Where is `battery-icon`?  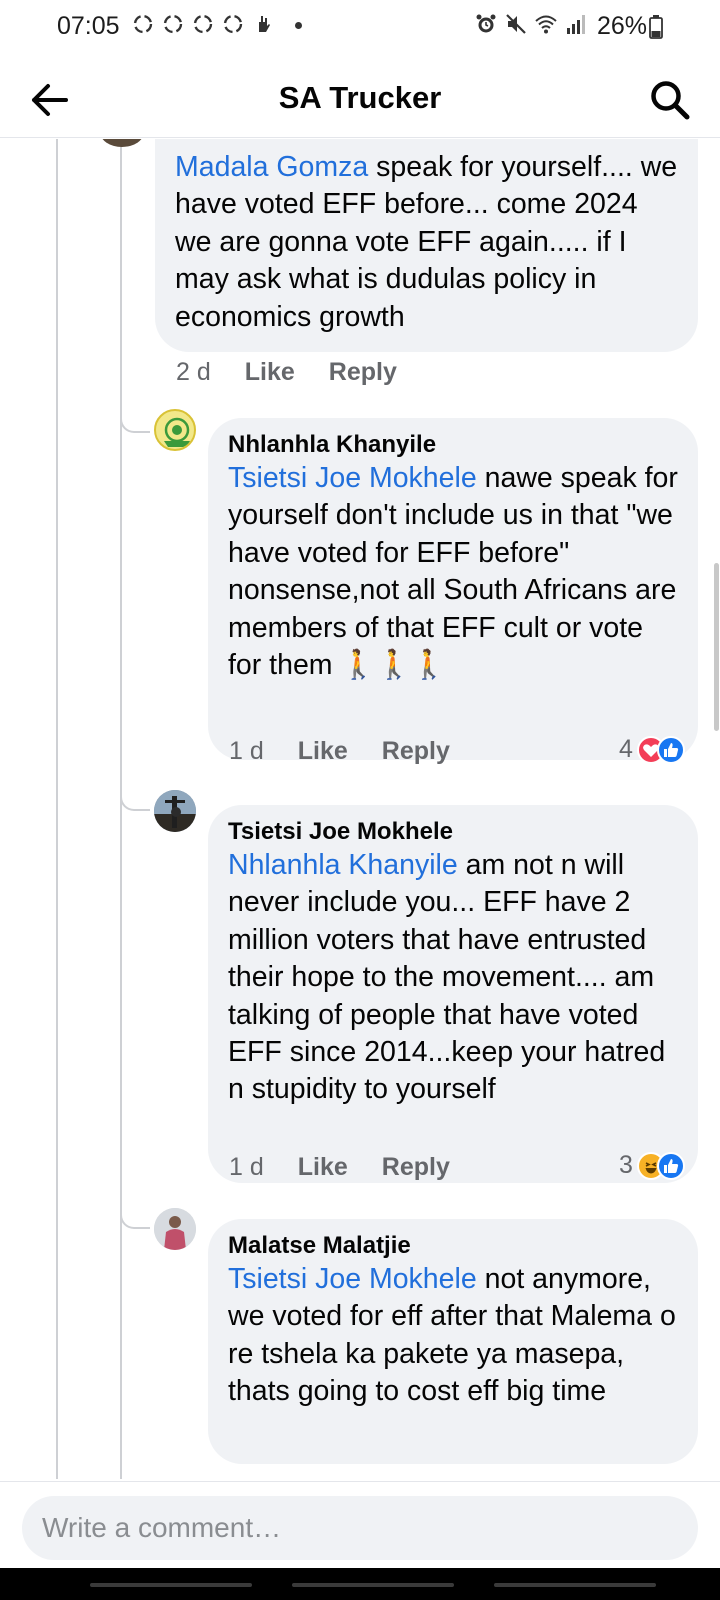
battery-icon is located at coordinates (656, 27).